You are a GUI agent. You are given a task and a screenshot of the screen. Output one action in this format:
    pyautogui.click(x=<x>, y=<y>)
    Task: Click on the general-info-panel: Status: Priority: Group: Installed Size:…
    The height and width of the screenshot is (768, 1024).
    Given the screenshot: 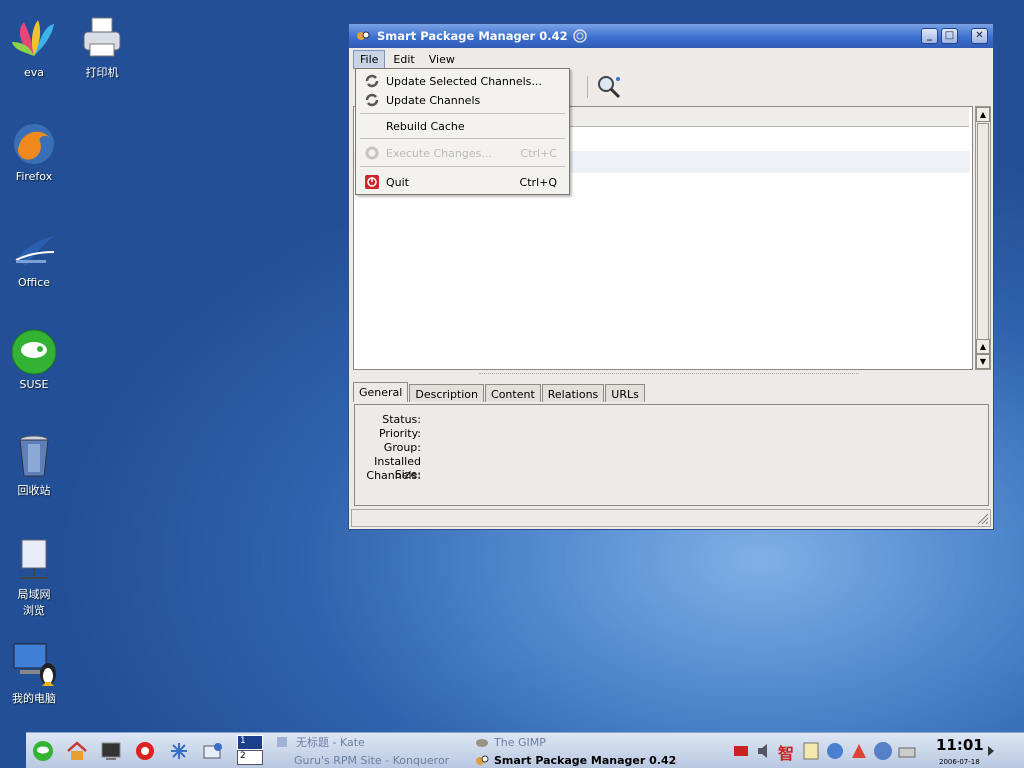 What is the action you would take?
    pyautogui.click(x=671, y=455)
    